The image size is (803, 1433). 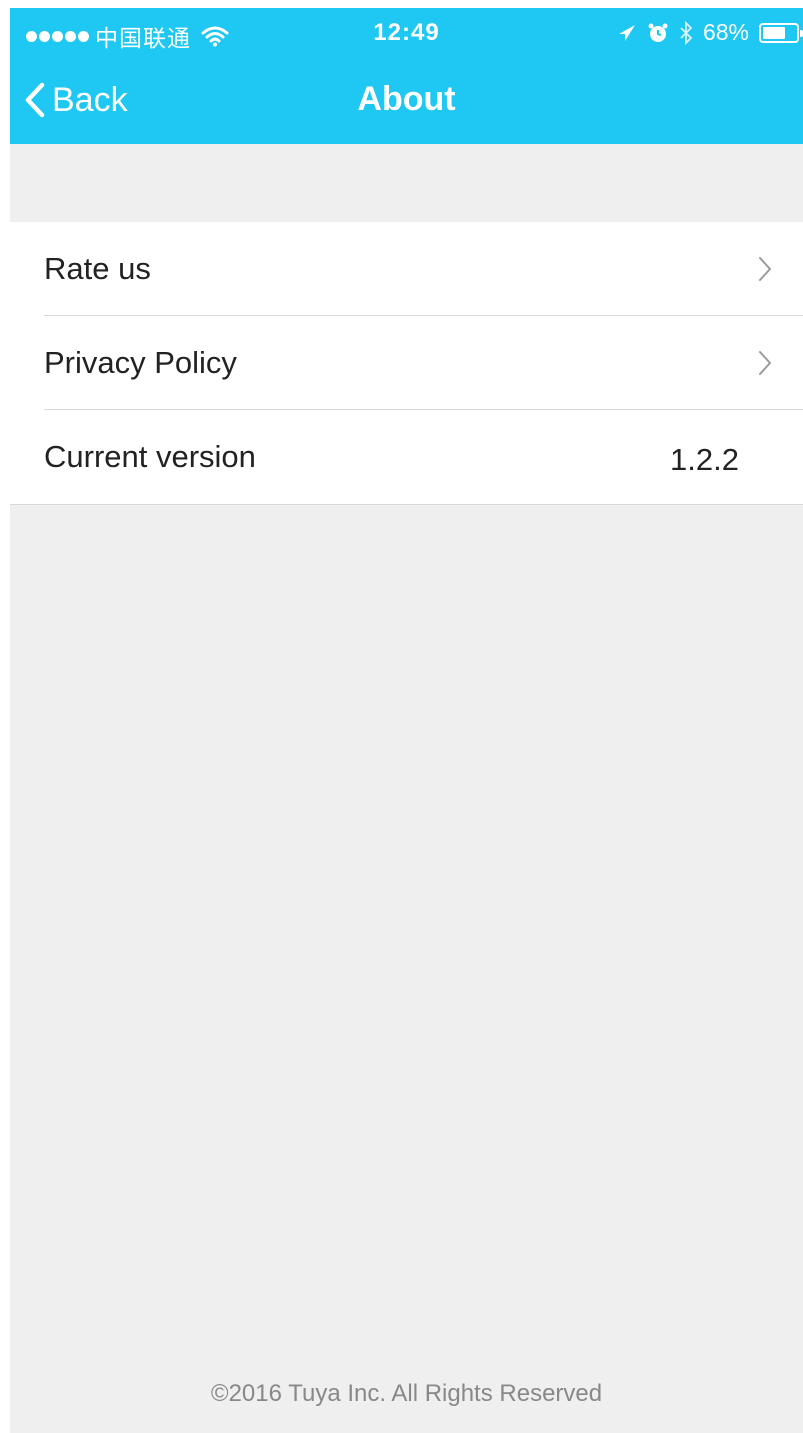 What do you see at coordinates (626, 32) in the screenshot?
I see `location-arrow-icon` at bounding box center [626, 32].